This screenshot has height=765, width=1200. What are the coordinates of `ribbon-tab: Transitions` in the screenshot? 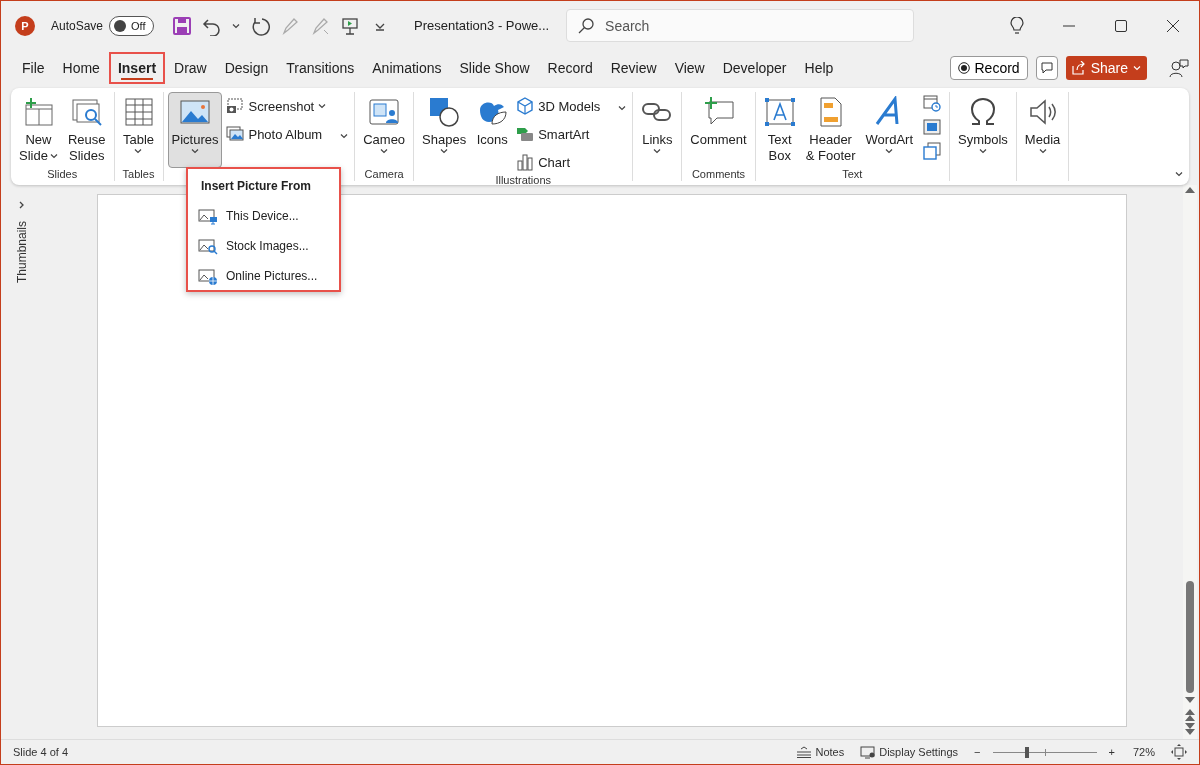 It's located at (320, 68).